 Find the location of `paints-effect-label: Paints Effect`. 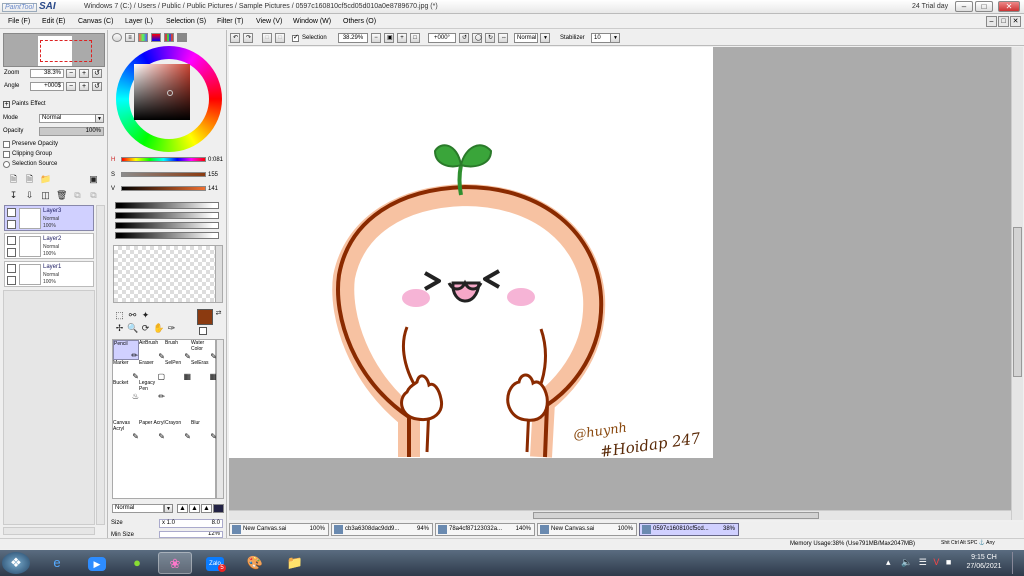

paints-effect-label: Paints Effect is located at coordinates (29, 104).